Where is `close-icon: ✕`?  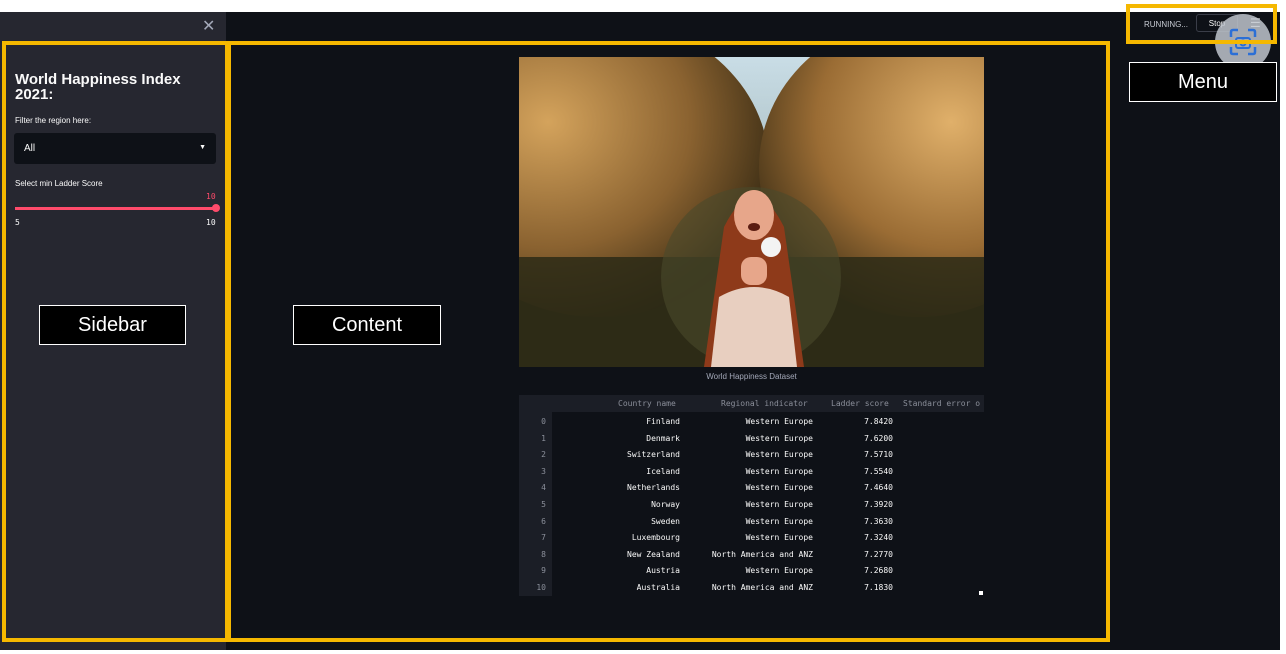
close-icon: ✕ is located at coordinates (208, 26).